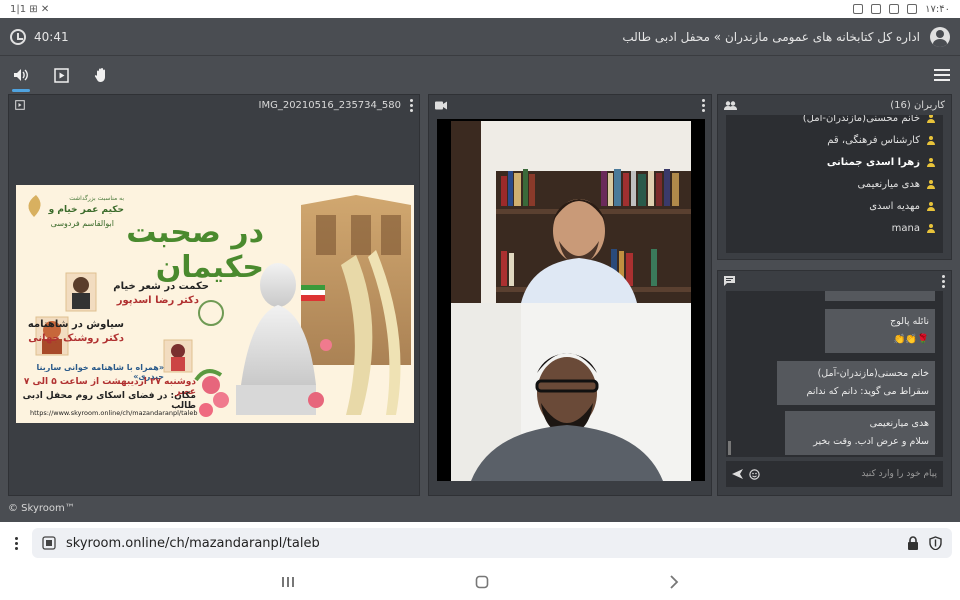 The width and height of the screenshot is (960, 600). Describe the element at coordinates (86, 210) in the screenshot. I see `poster-honorees-1: حکیم عمر خیام و` at that location.